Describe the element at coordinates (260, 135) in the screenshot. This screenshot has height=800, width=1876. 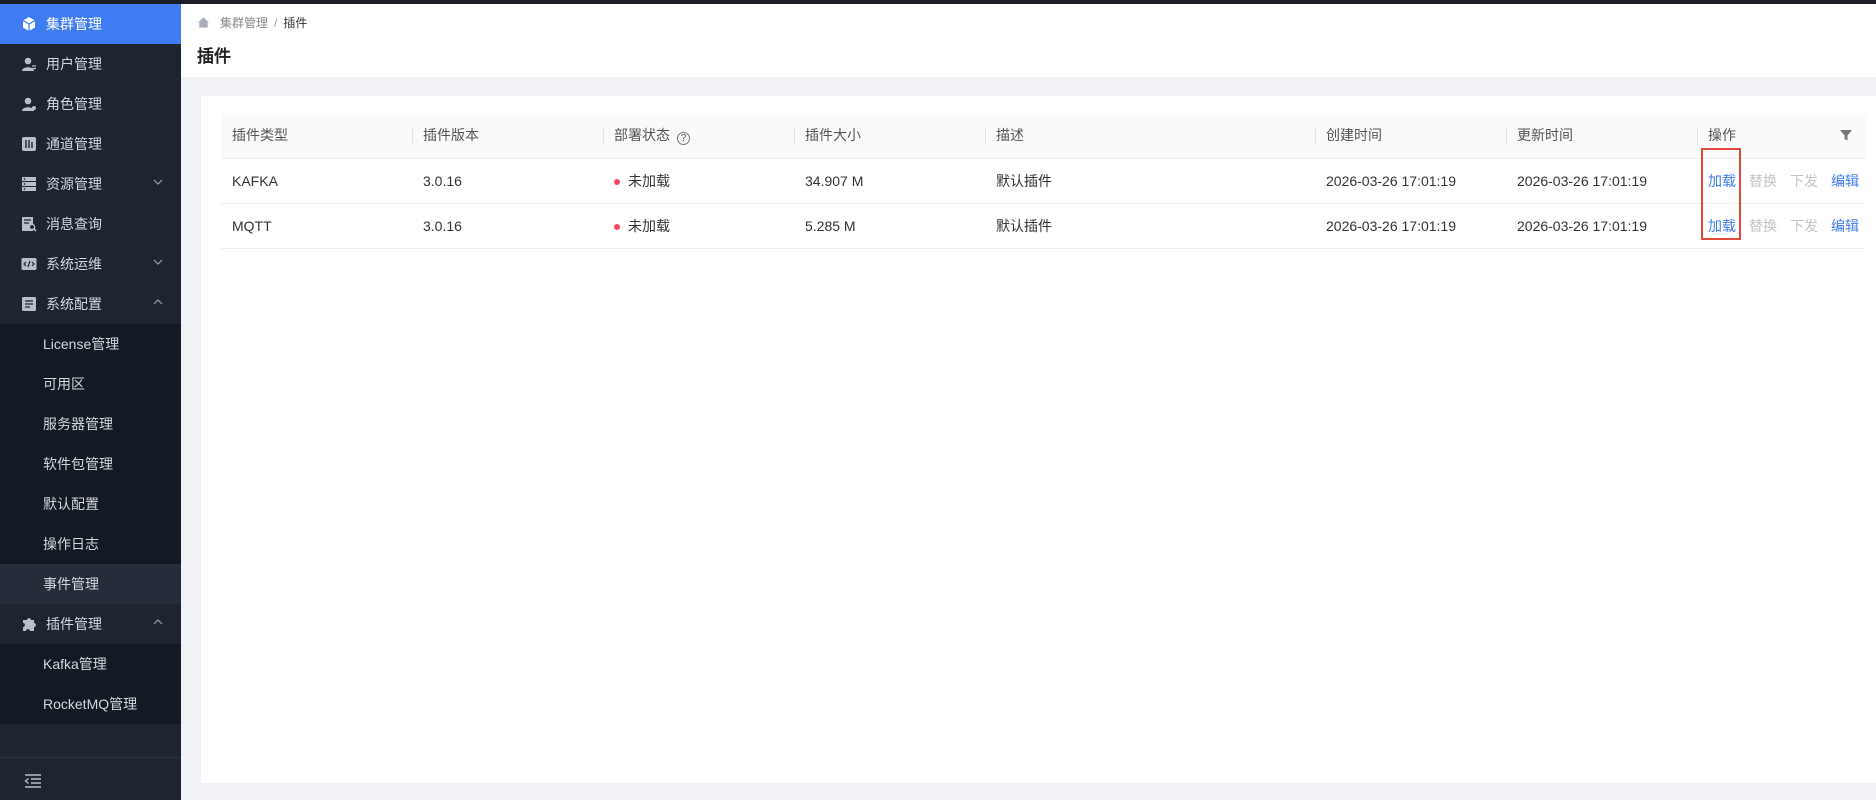
I see `column-header-label: 插件类型` at that location.